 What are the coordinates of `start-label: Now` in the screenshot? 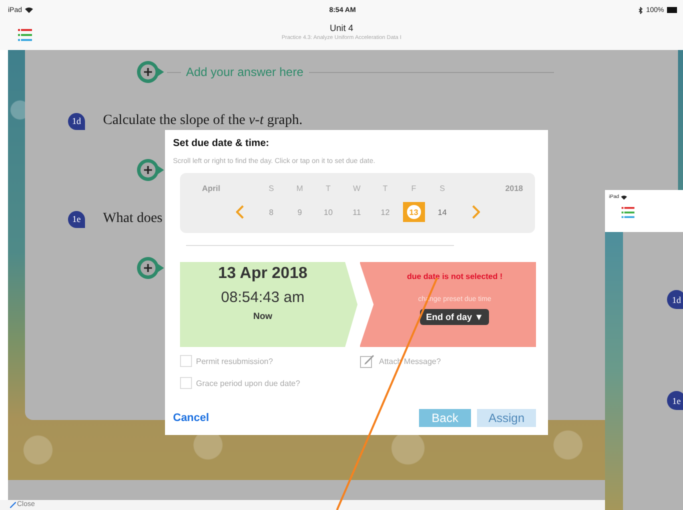 It's located at (262, 316).